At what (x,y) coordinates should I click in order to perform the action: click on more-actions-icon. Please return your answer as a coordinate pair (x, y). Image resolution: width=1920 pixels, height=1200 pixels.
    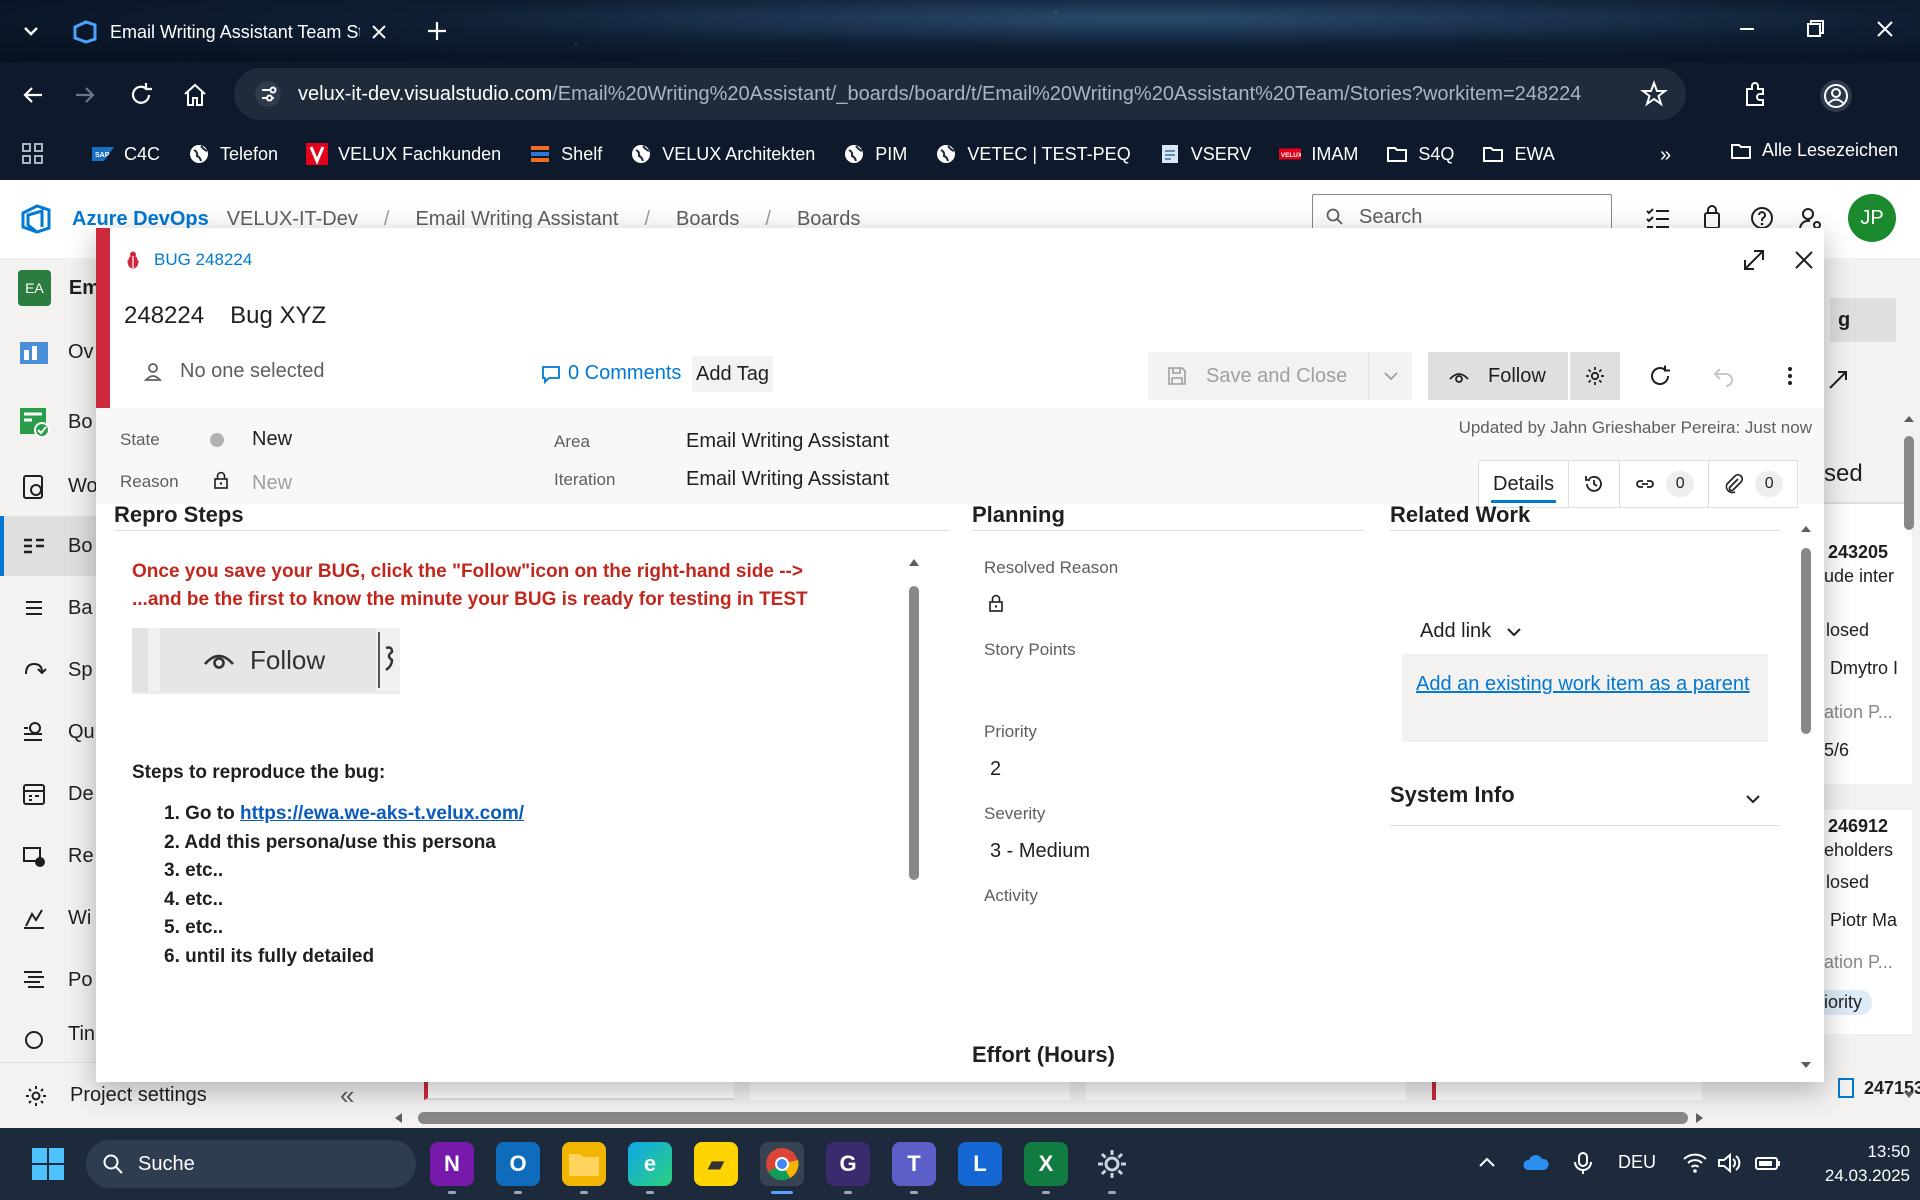
    Looking at the image, I should click on (1790, 376).